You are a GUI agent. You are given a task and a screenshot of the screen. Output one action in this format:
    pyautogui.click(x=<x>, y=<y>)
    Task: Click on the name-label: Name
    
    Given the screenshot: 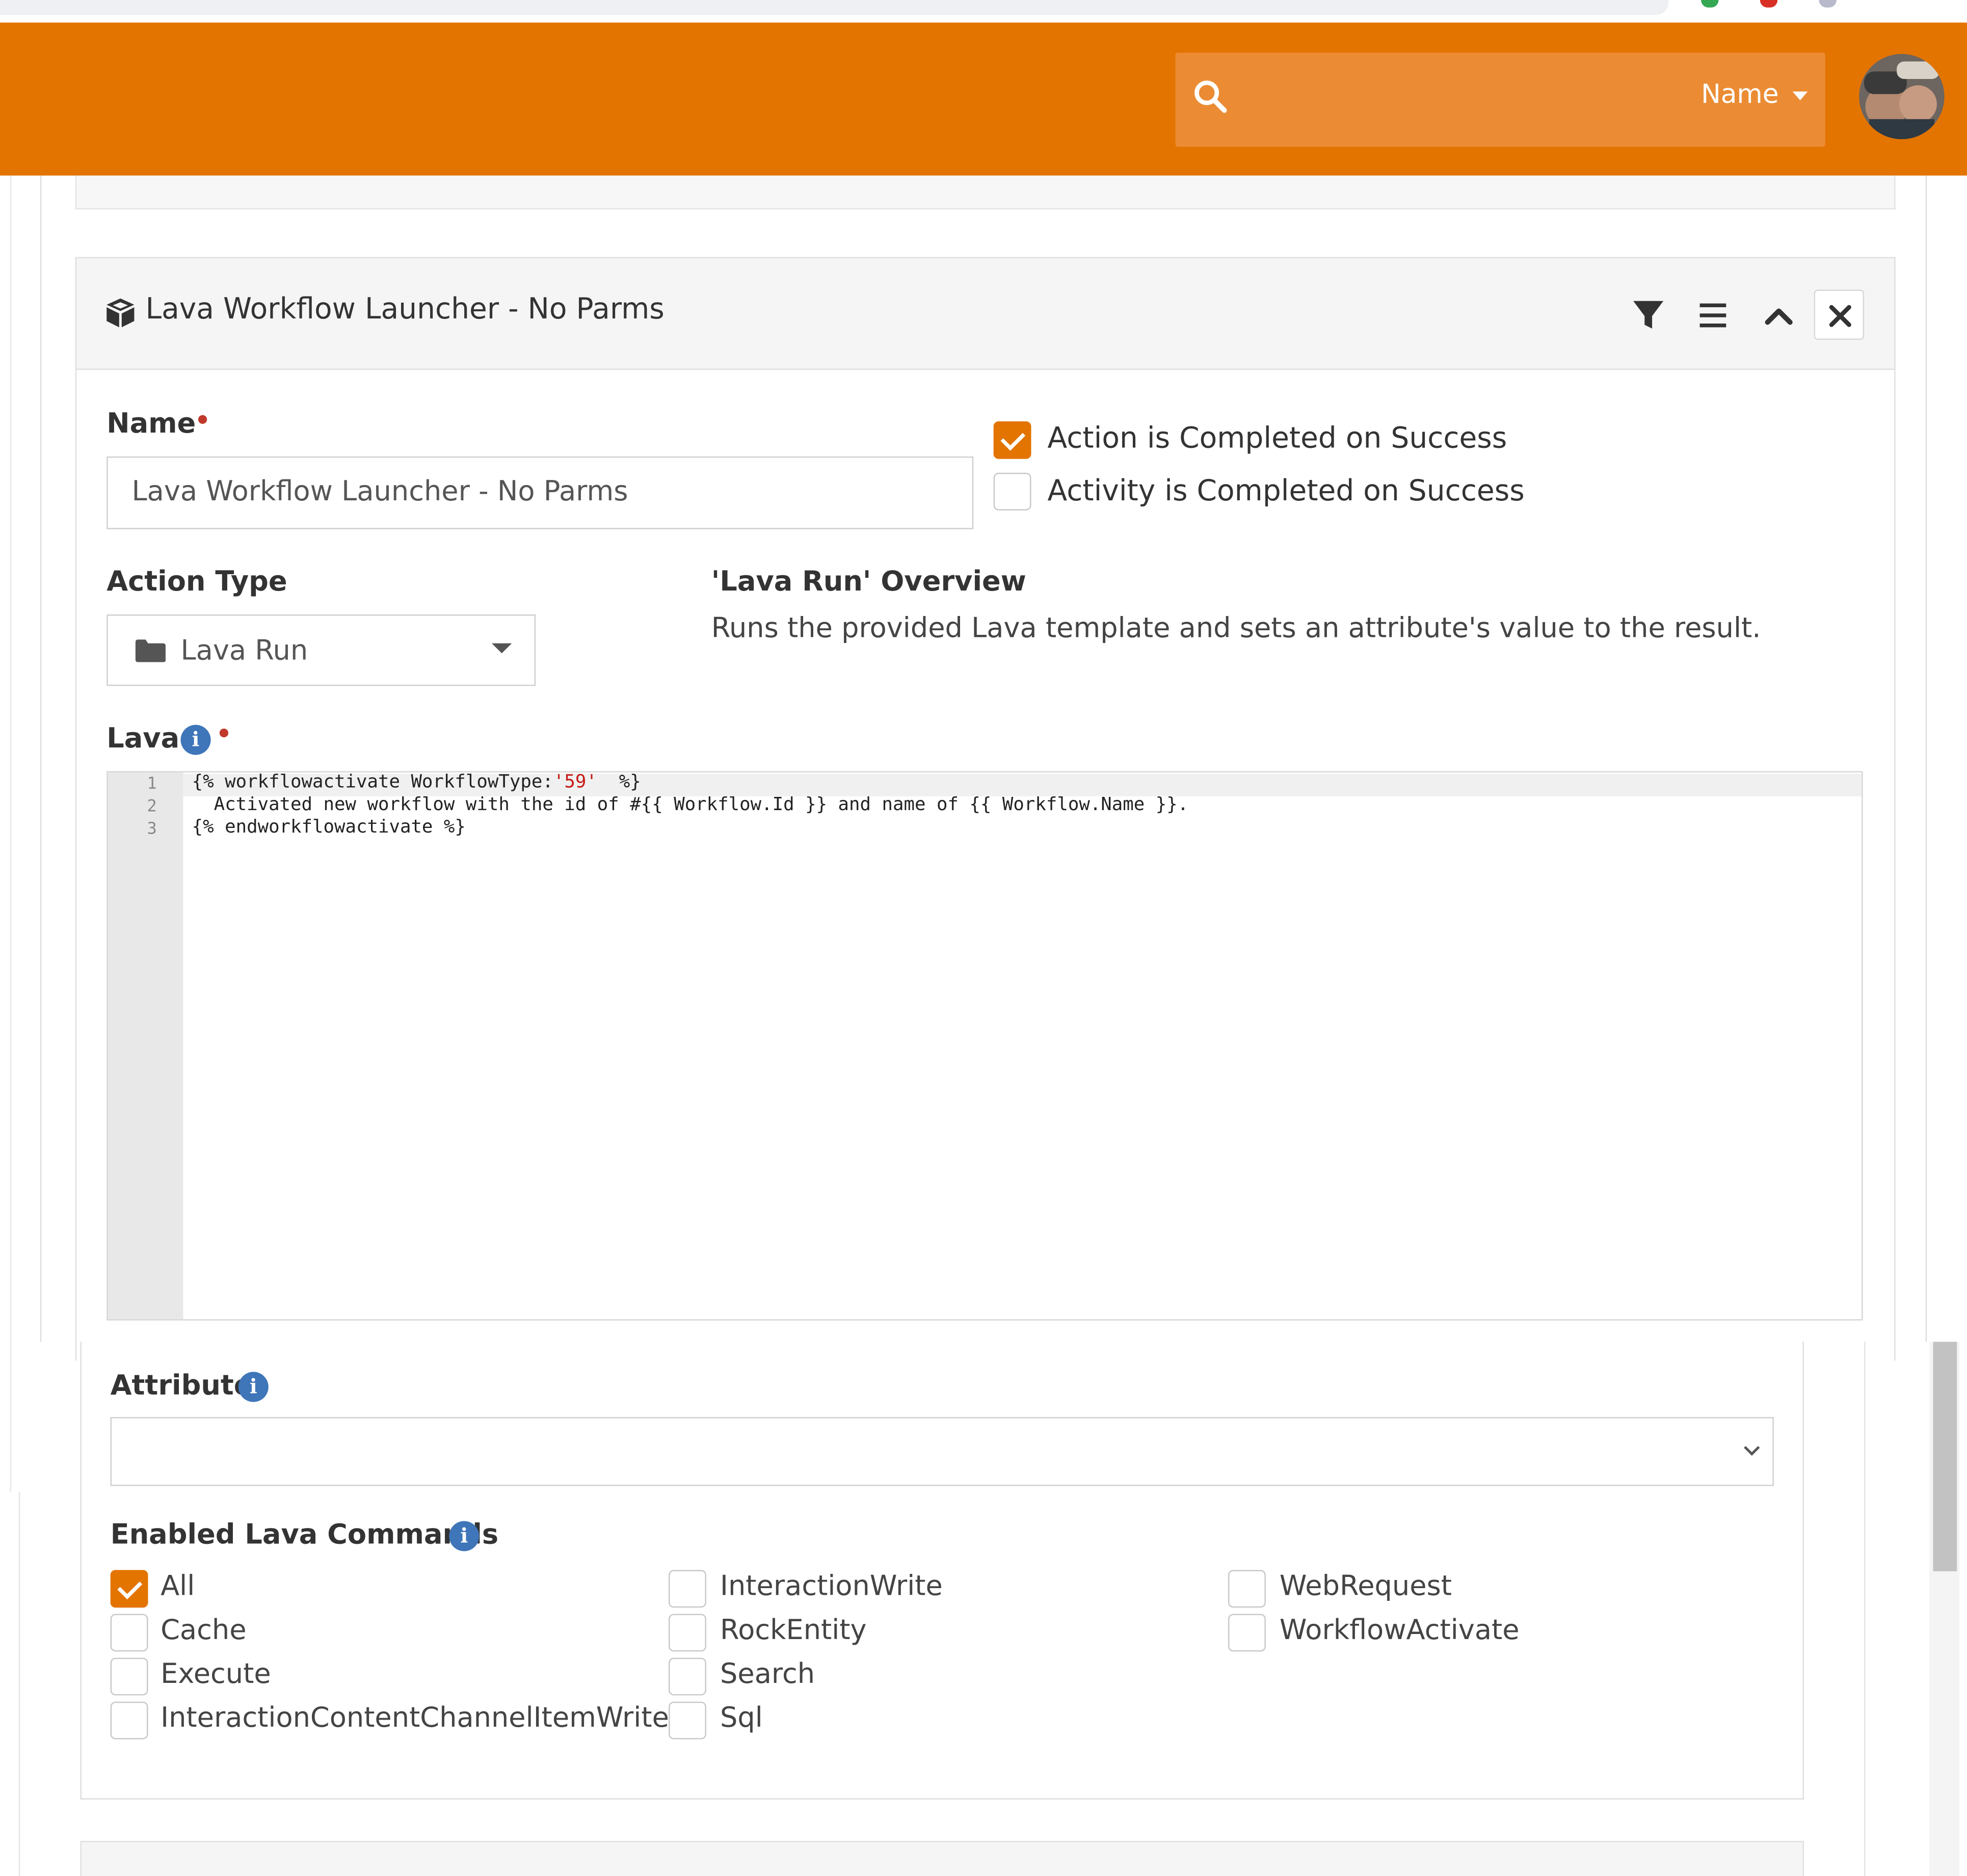 What is the action you would take?
    pyautogui.click(x=151, y=425)
    